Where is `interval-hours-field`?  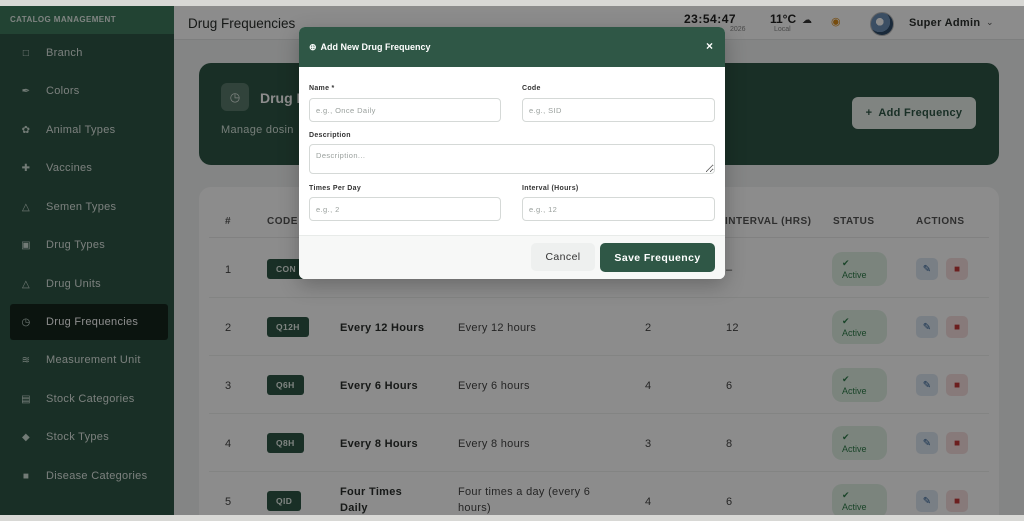 interval-hours-field is located at coordinates (618, 209).